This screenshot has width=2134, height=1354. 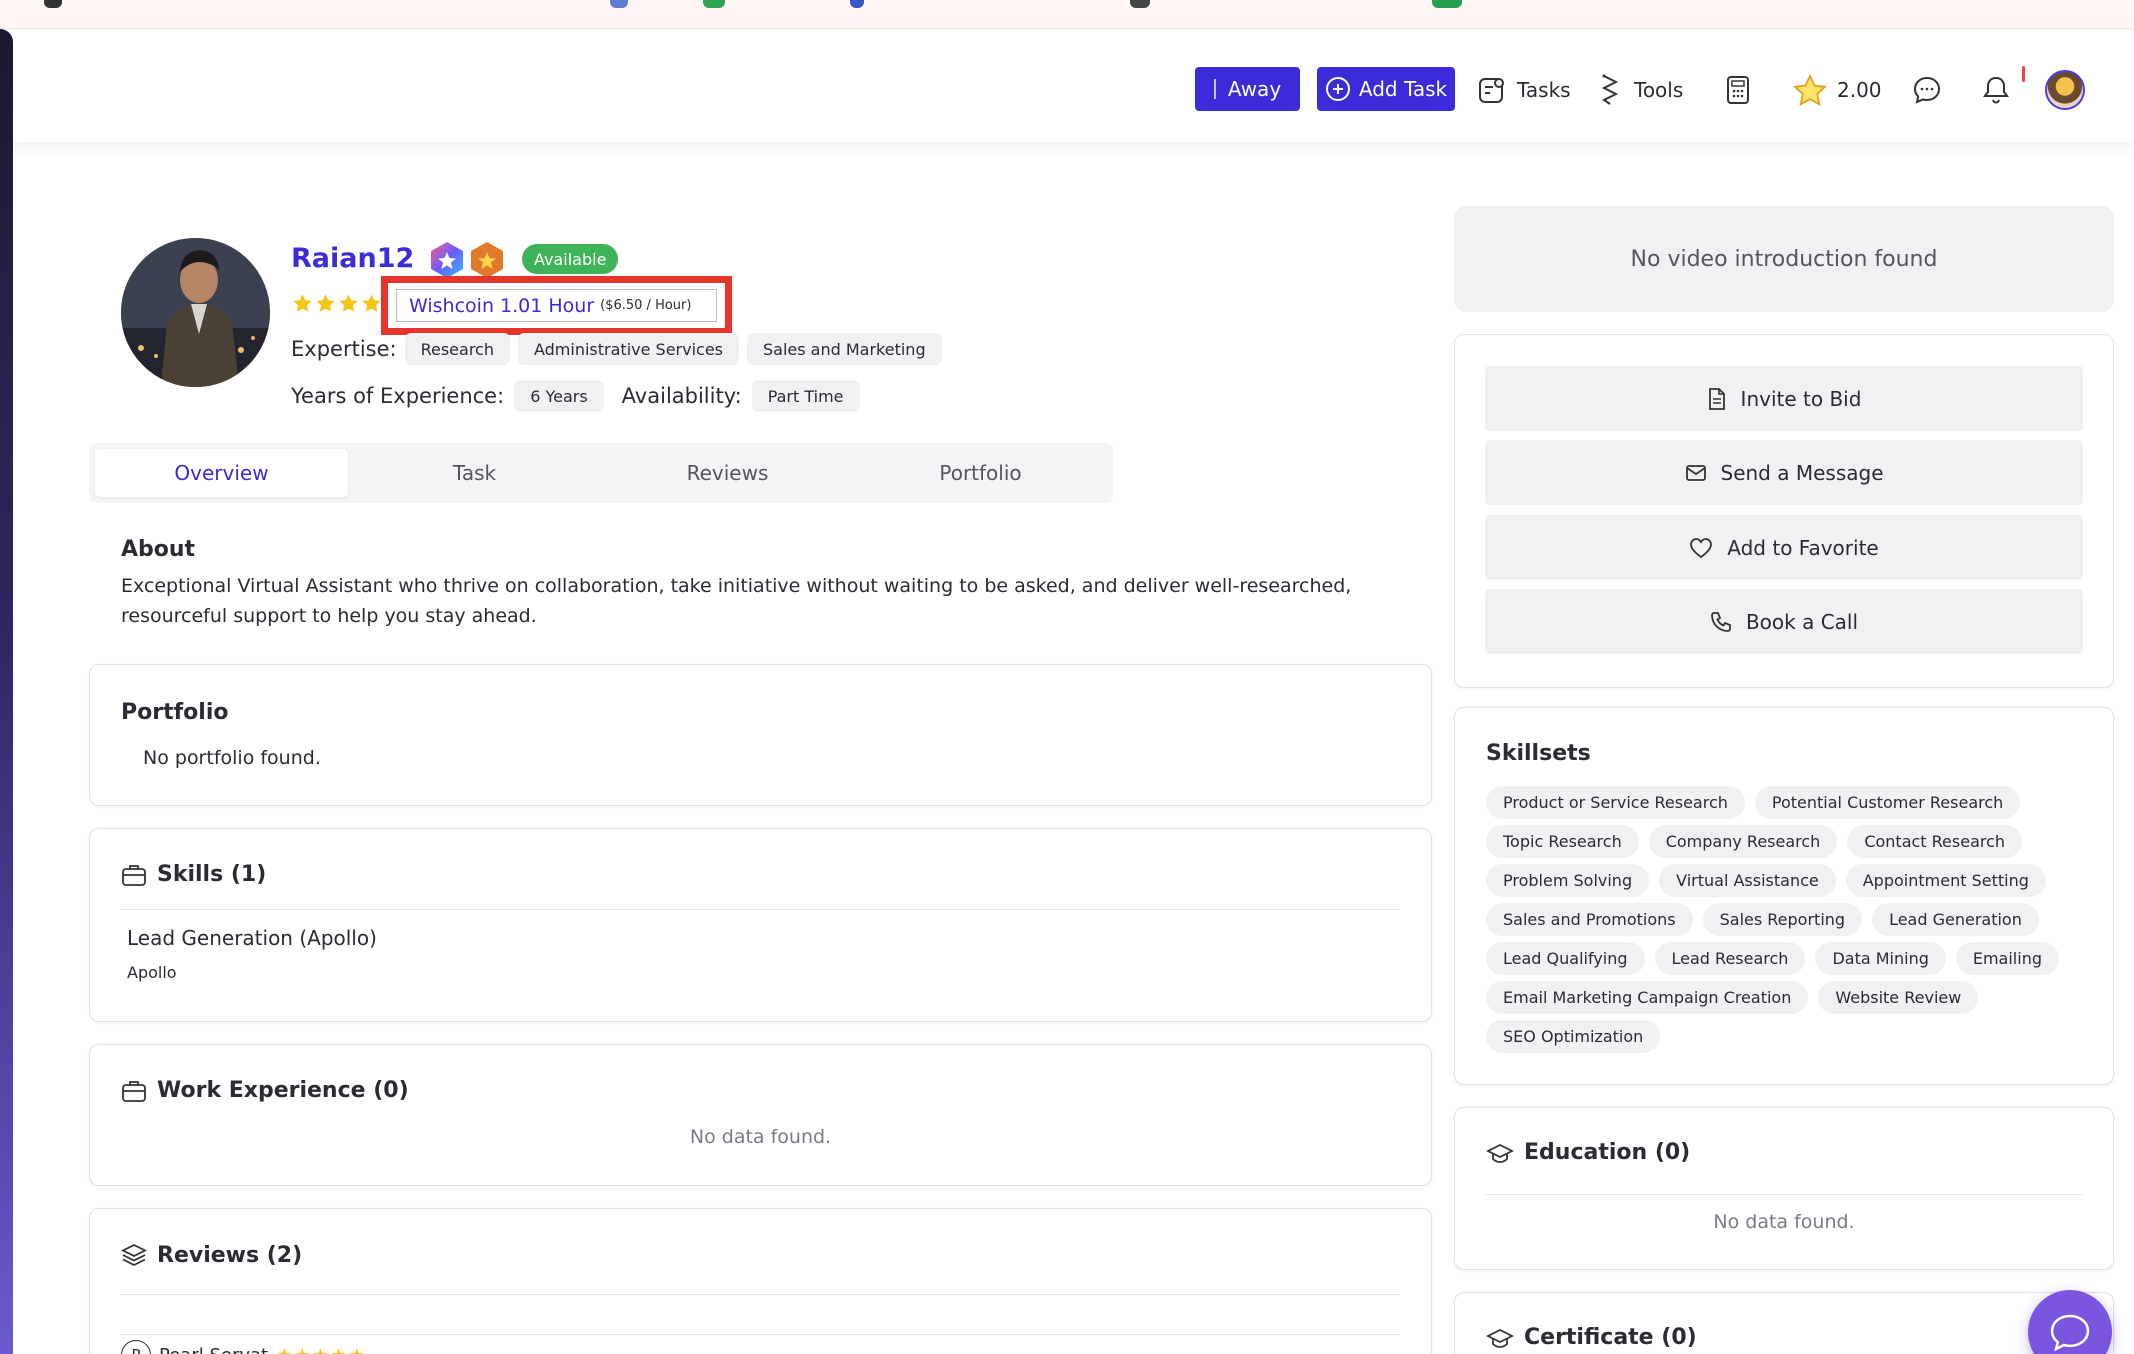 I want to click on skill-chip: Contact Research, so click(x=1935, y=841).